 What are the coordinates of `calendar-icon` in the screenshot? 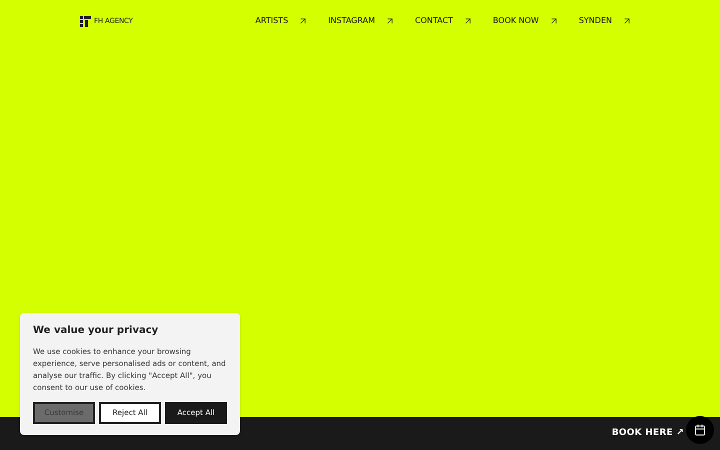 It's located at (700, 430).